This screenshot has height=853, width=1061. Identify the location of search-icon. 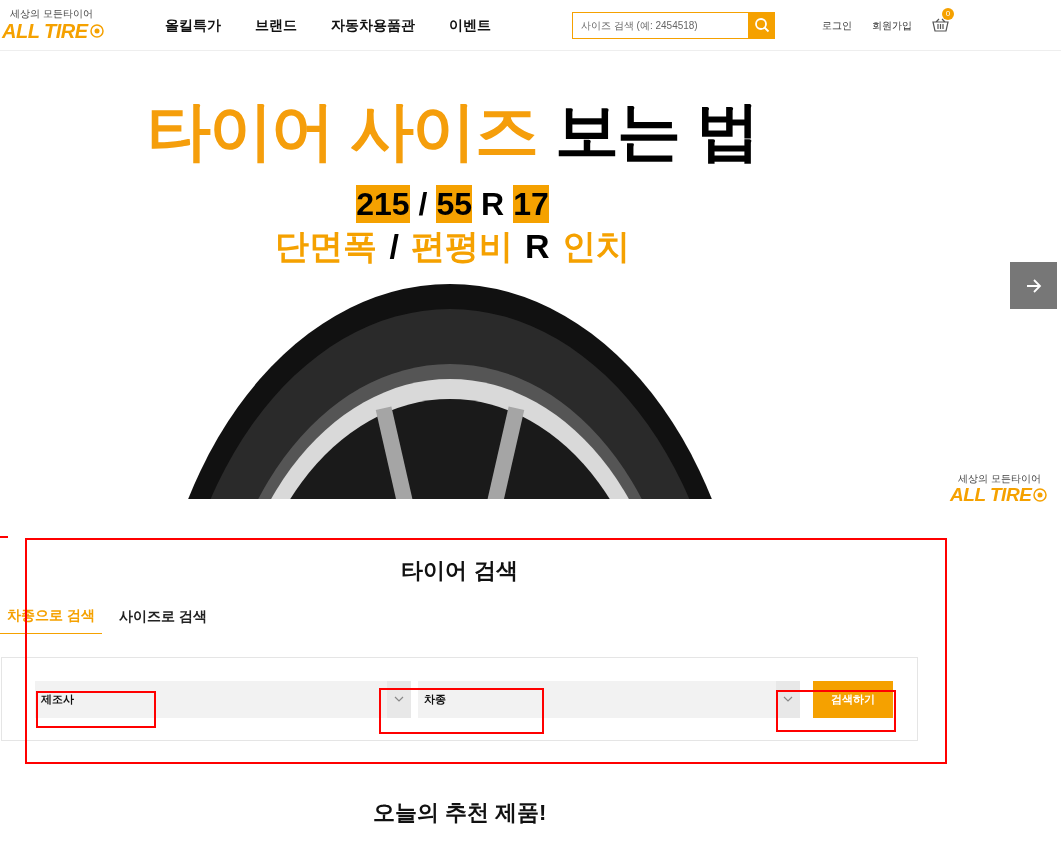
(762, 25).